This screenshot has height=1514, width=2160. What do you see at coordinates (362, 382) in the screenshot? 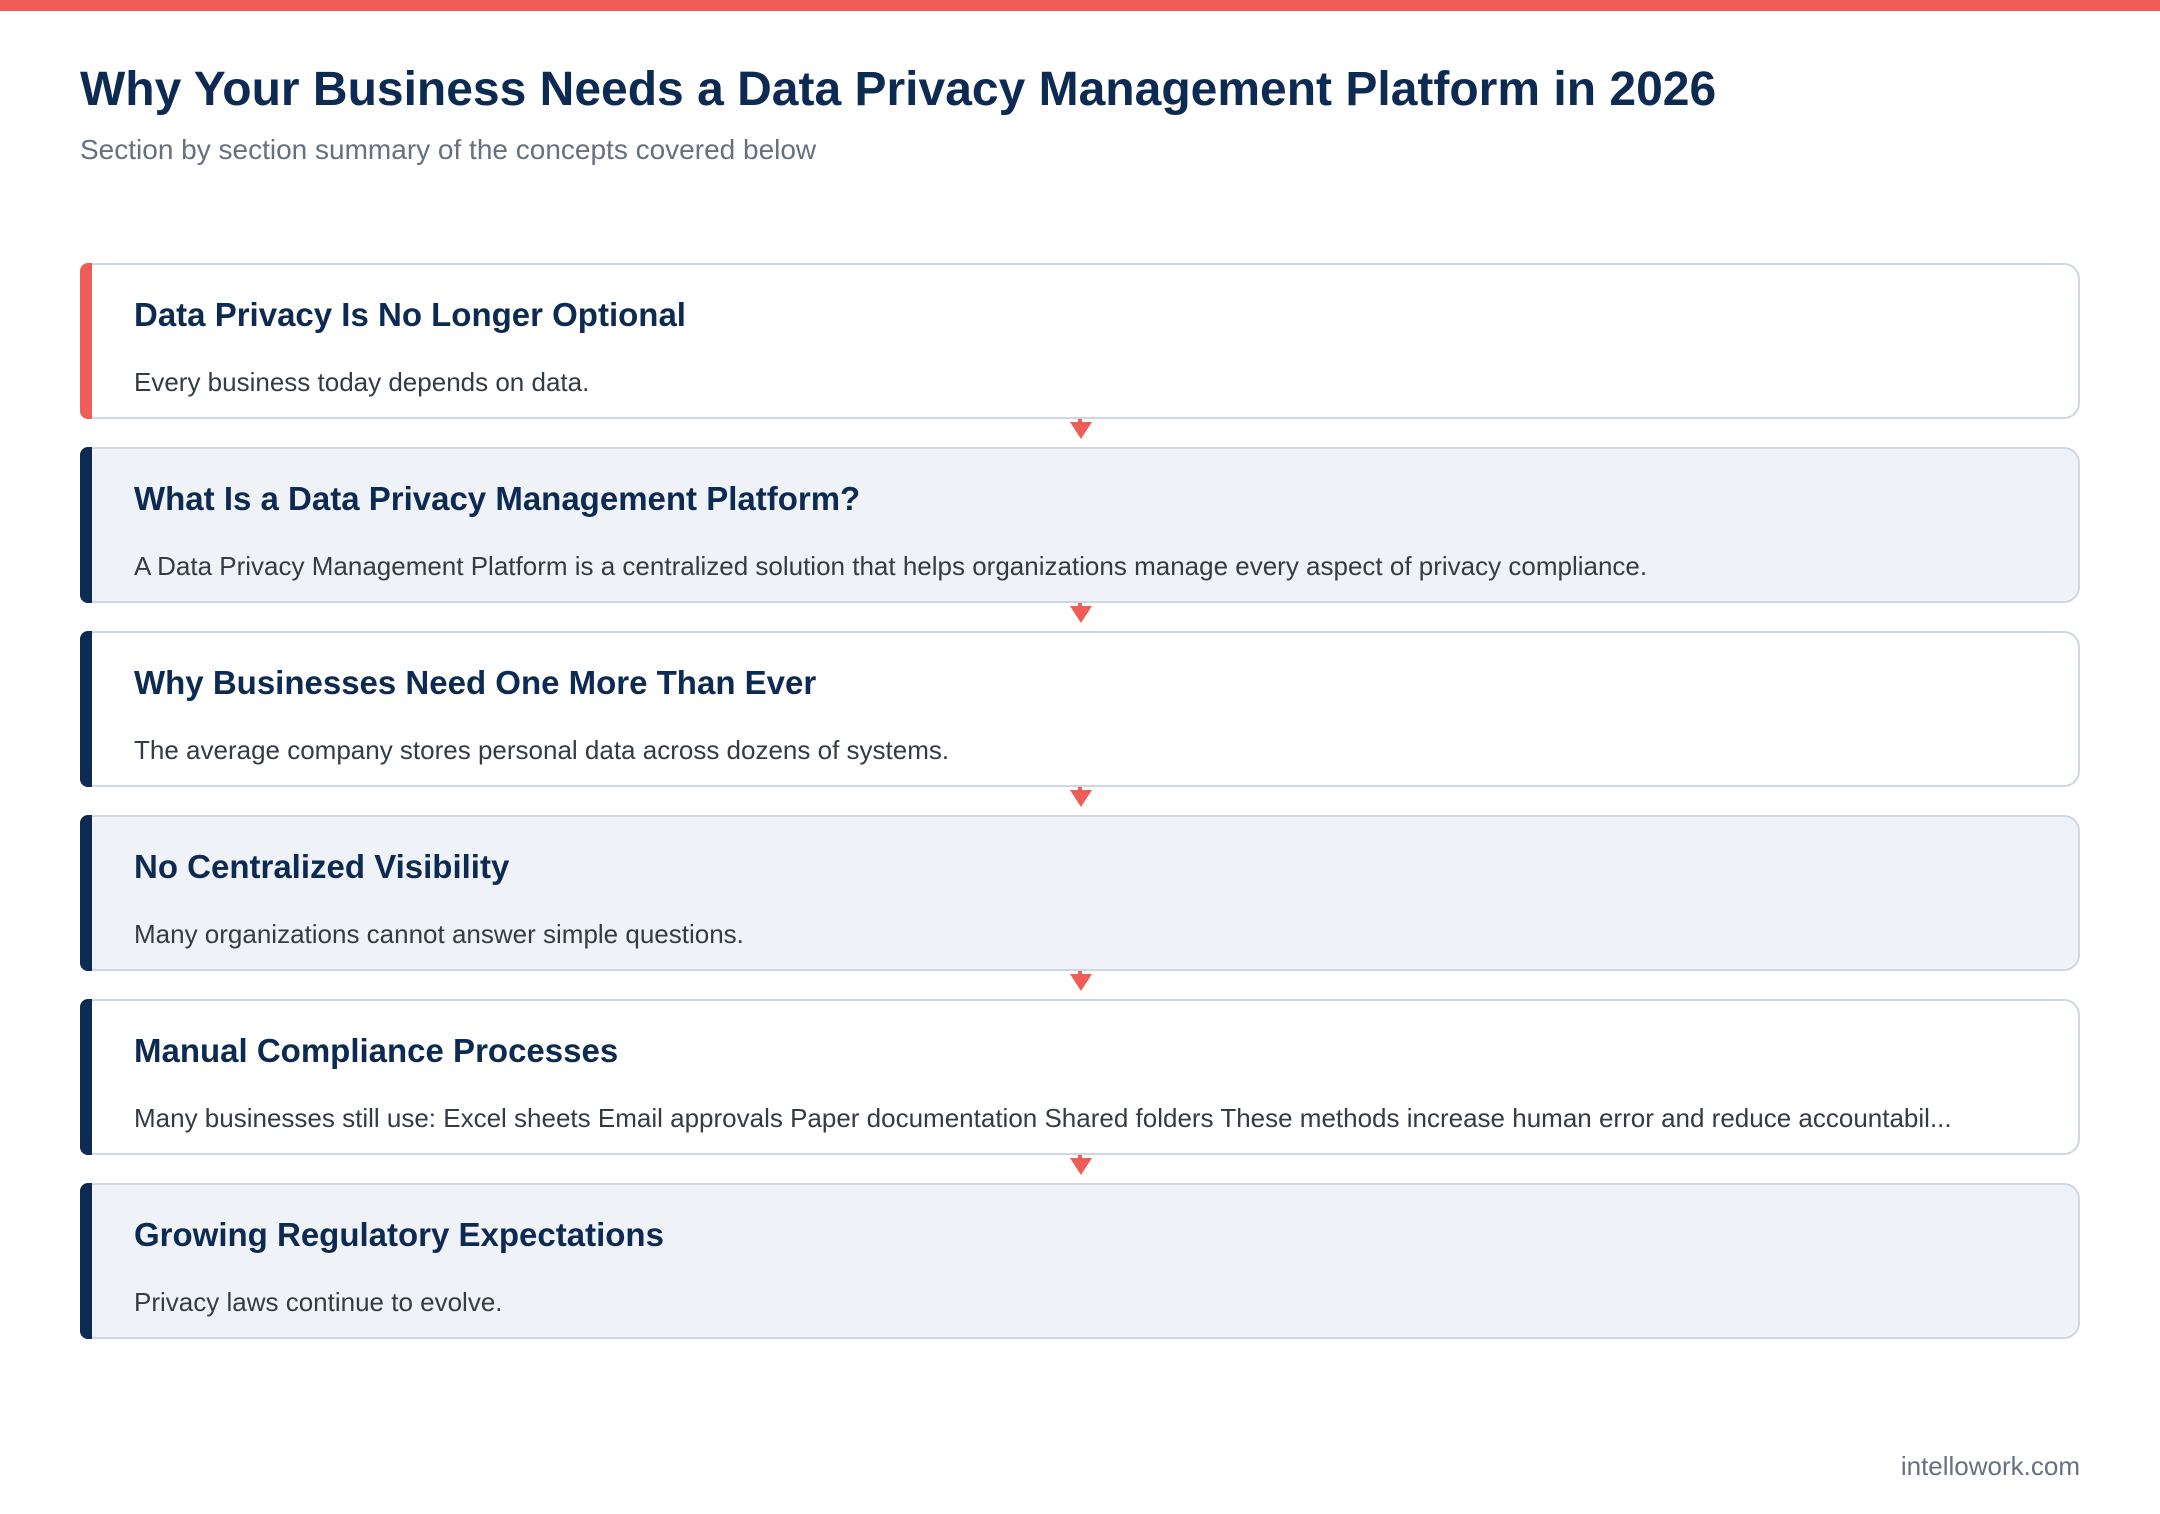
I see `section-summary: Every business today depends on data.` at bounding box center [362, 382].